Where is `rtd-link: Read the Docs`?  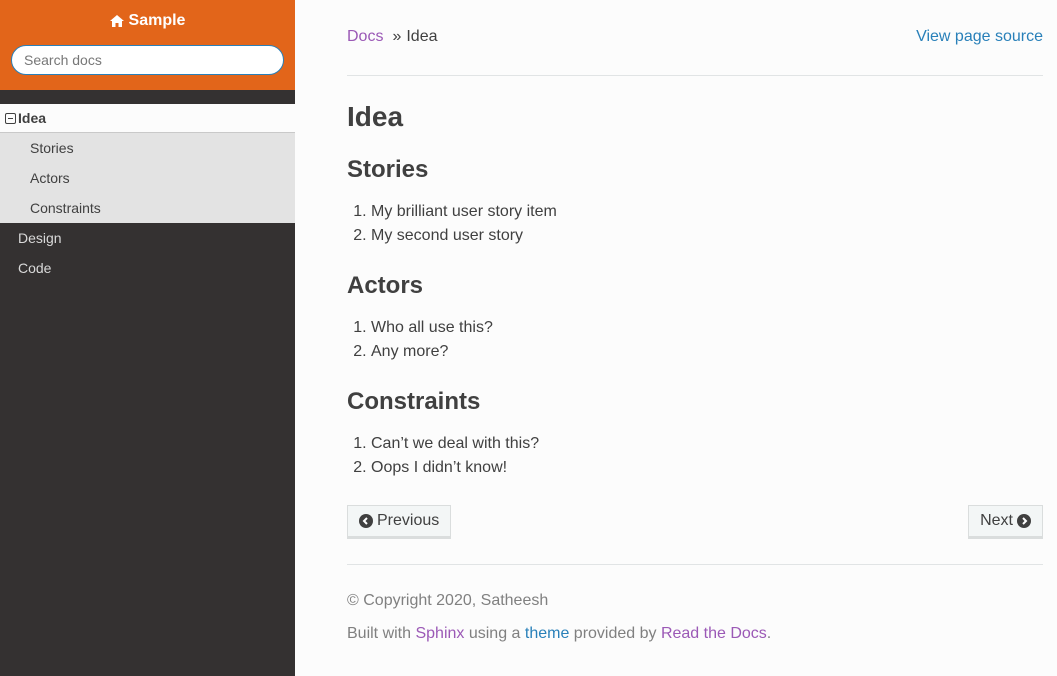
rtd-link: Read the Docs is located at coordinates (714, 633).